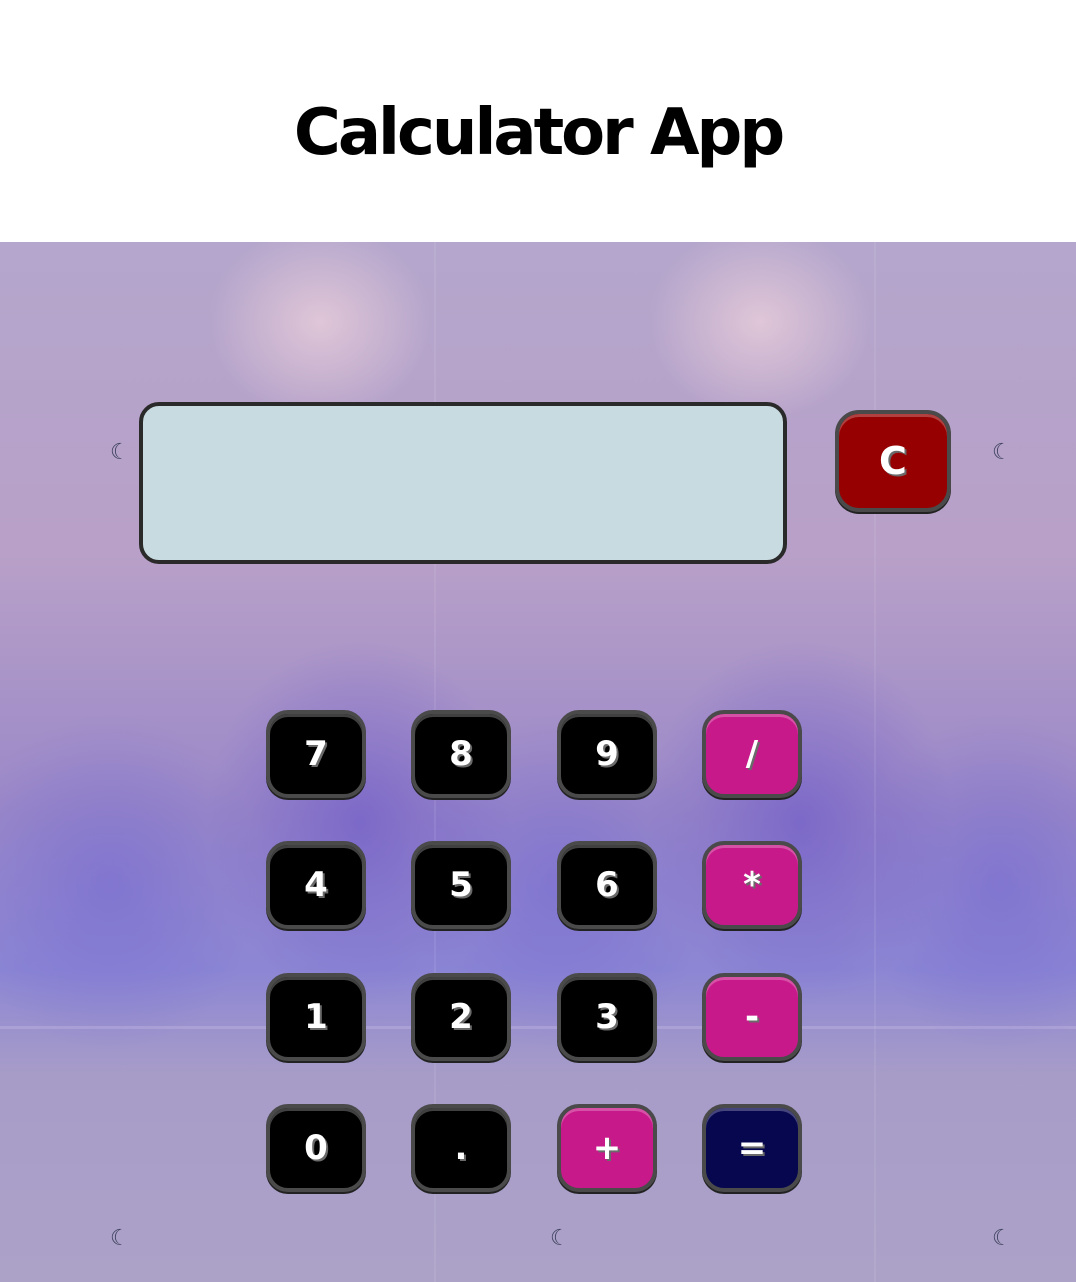  I want to click on digit-2-button: 2, so click(461, 1017).